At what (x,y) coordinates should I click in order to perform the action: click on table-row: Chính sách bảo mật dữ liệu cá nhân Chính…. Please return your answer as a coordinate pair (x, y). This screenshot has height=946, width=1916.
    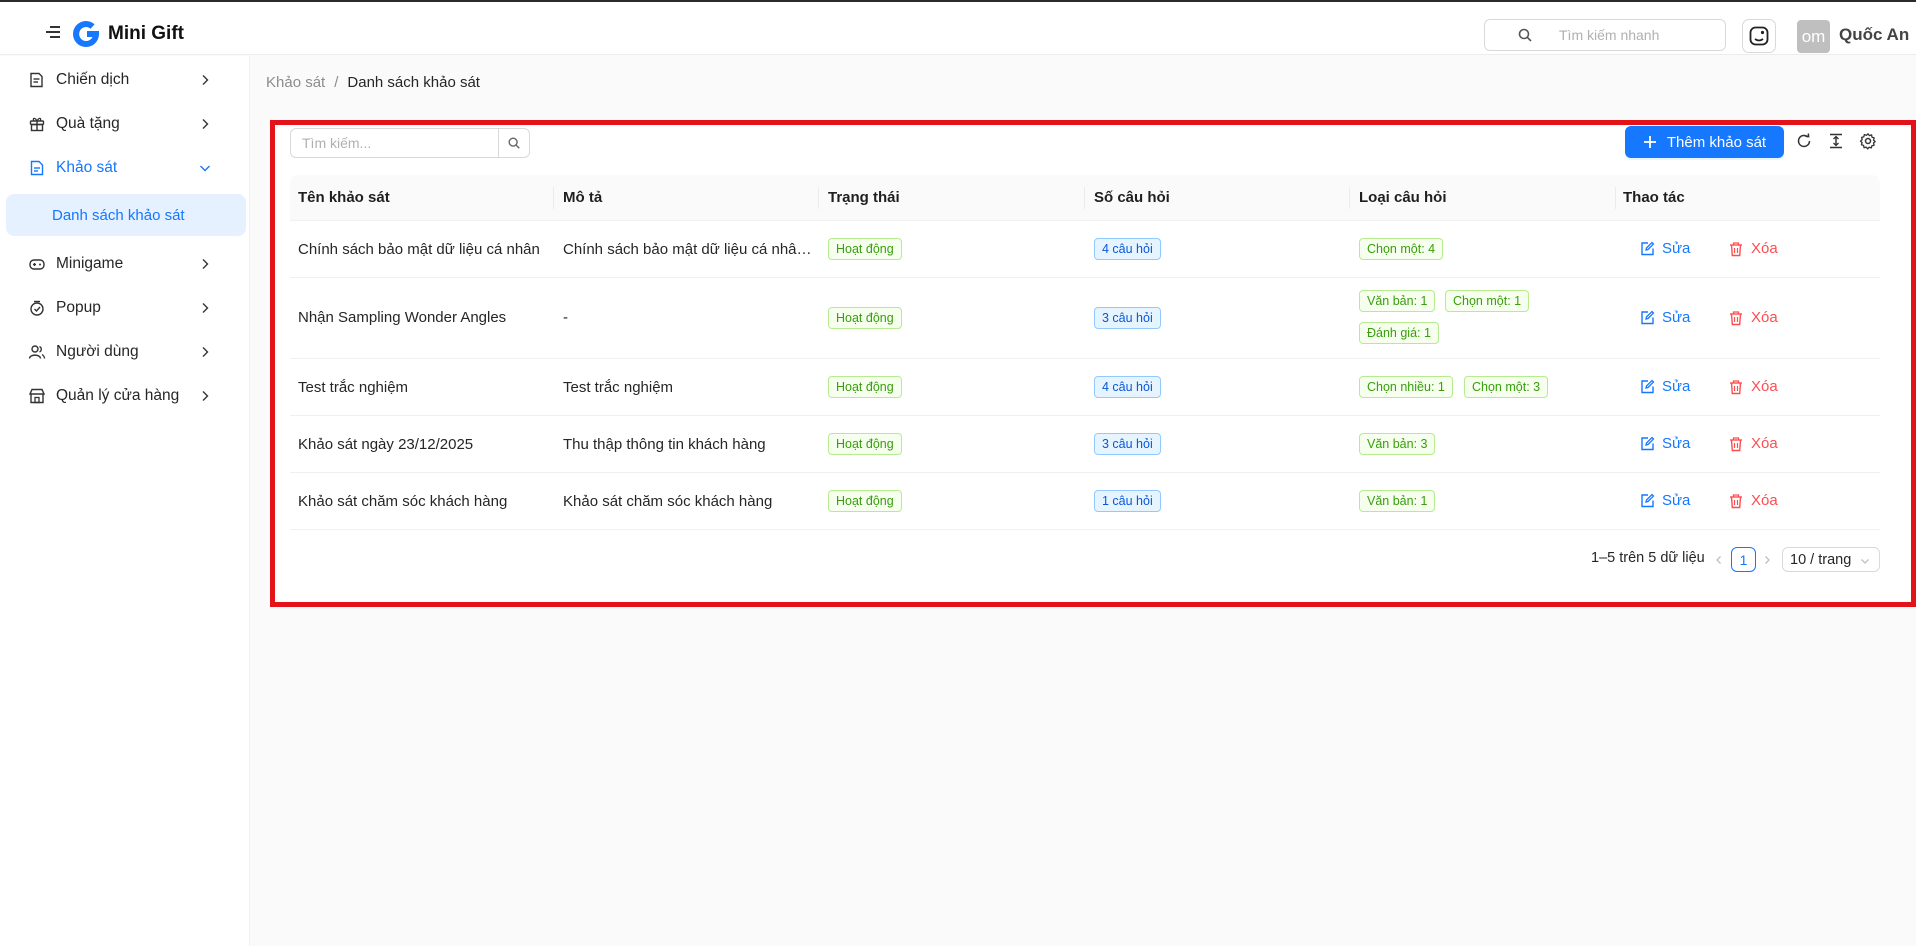
    Looking at the image, I should click on (1085, 249).